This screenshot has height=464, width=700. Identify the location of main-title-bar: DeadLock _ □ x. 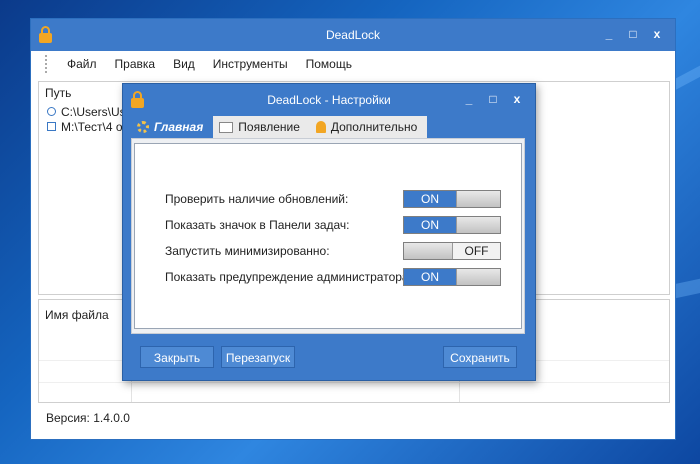
(353, 35).